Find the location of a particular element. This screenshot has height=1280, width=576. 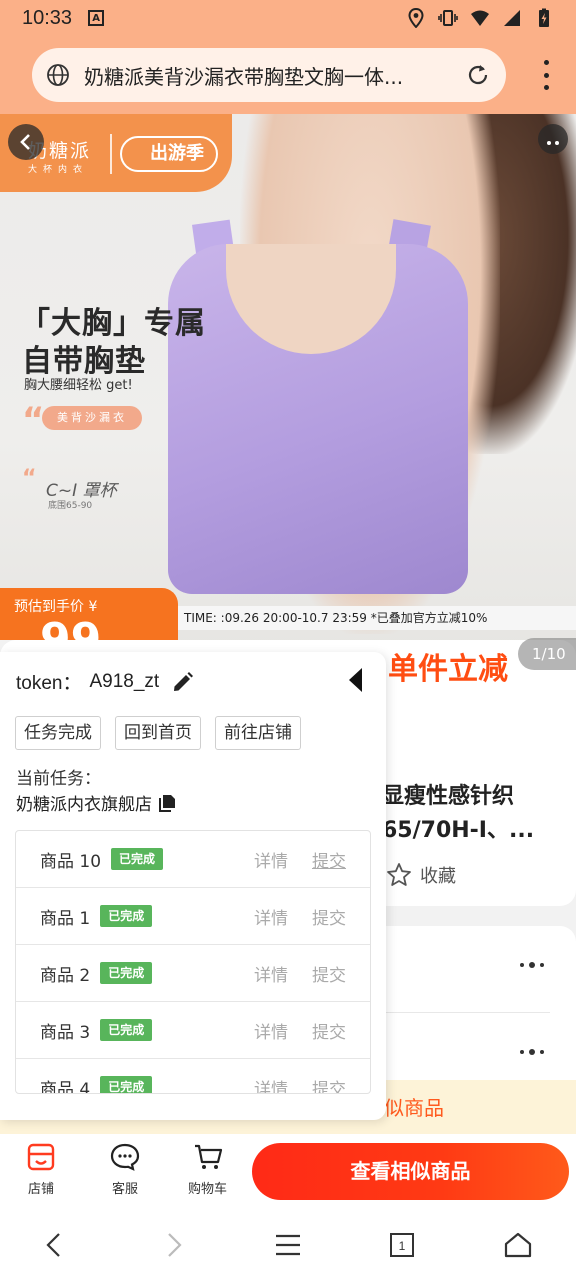

similar-text: 似商品 is located at coordinates (414, 1108).